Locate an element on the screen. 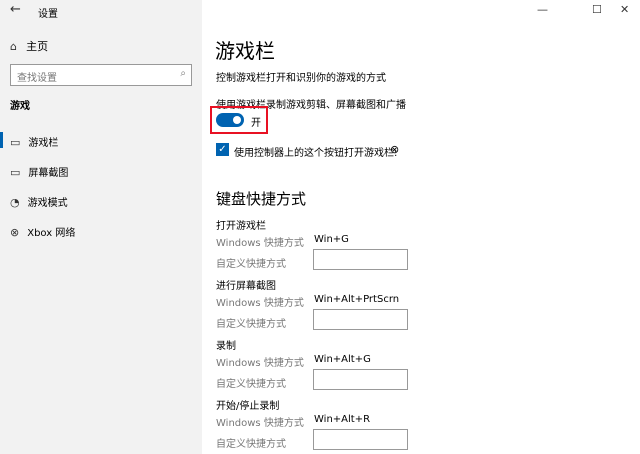 The width and height of the screenshot is (640, 454). sidebar-item-xbox: ⊗ Xbox 网络 is located at coordinates (42, 231).